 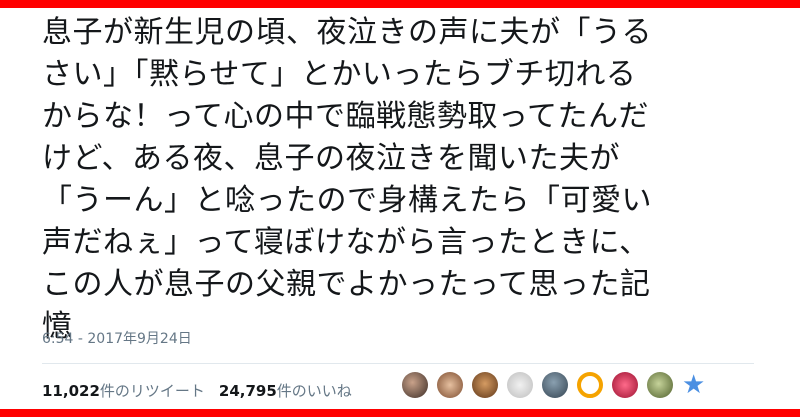 I want to click on tweet-text-line: からな！って心の中で臨戦態勢取ってたんだ, so click(x=345, y=116).